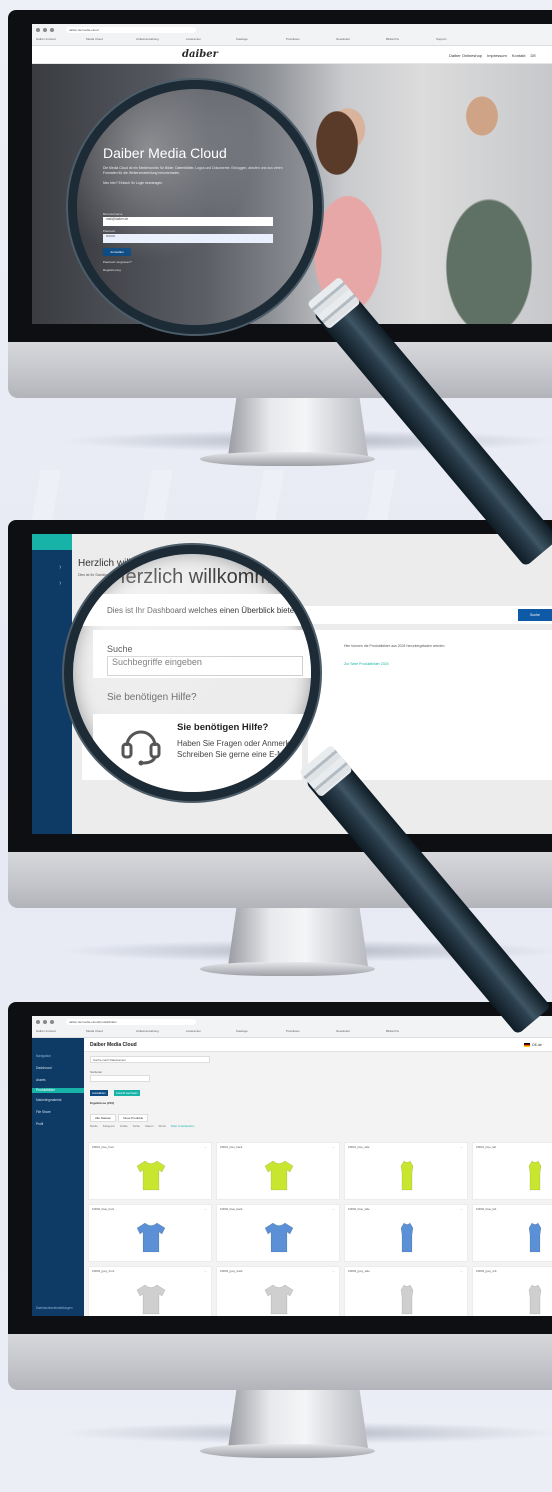 The width and height of the screenshot is (552, 1492). What do you see at coordinates (141, 748) in the screenshot?
I see `headset-icon` at bounding box center [141, 748].